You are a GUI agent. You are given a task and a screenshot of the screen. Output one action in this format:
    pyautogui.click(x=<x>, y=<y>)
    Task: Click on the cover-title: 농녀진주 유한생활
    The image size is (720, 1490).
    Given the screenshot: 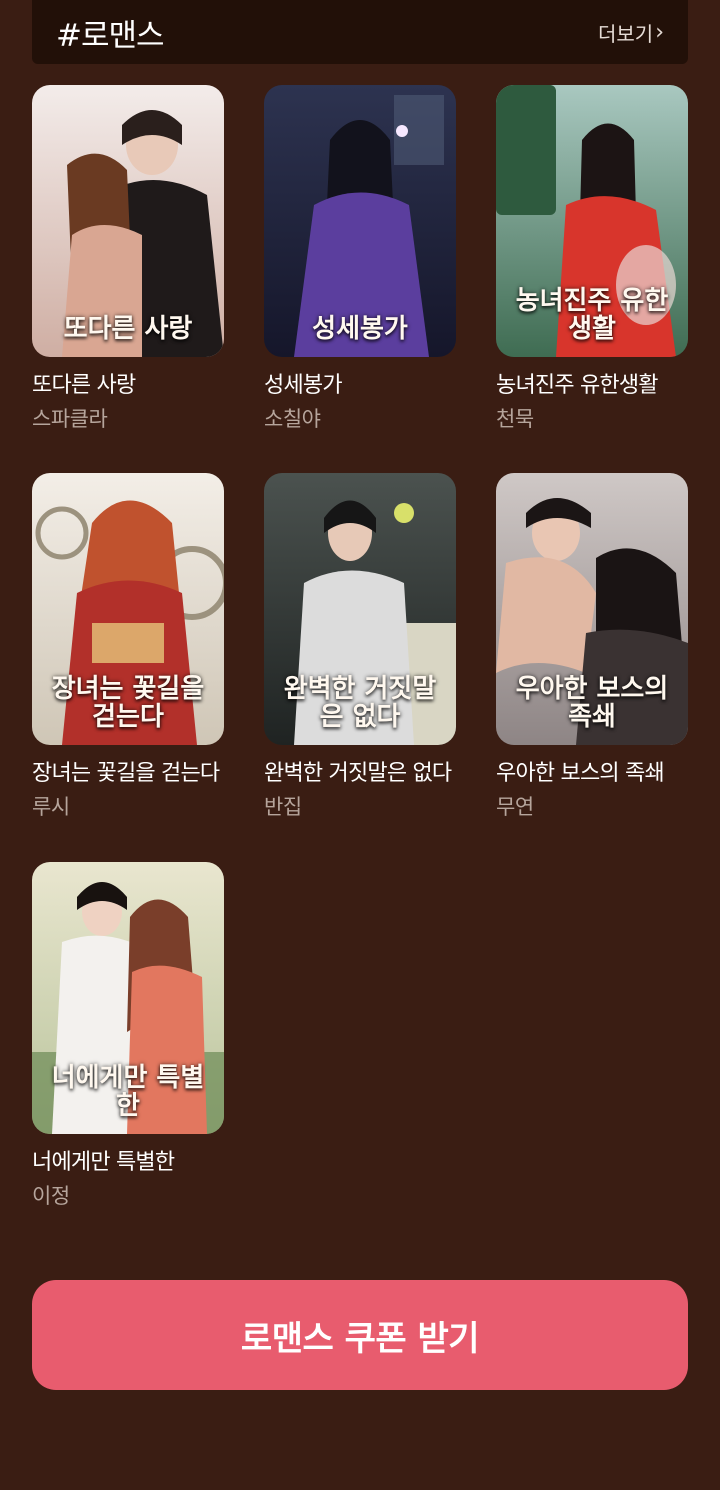 What is the action you would take?
    pyautogui.click(x=592, y=315)
    